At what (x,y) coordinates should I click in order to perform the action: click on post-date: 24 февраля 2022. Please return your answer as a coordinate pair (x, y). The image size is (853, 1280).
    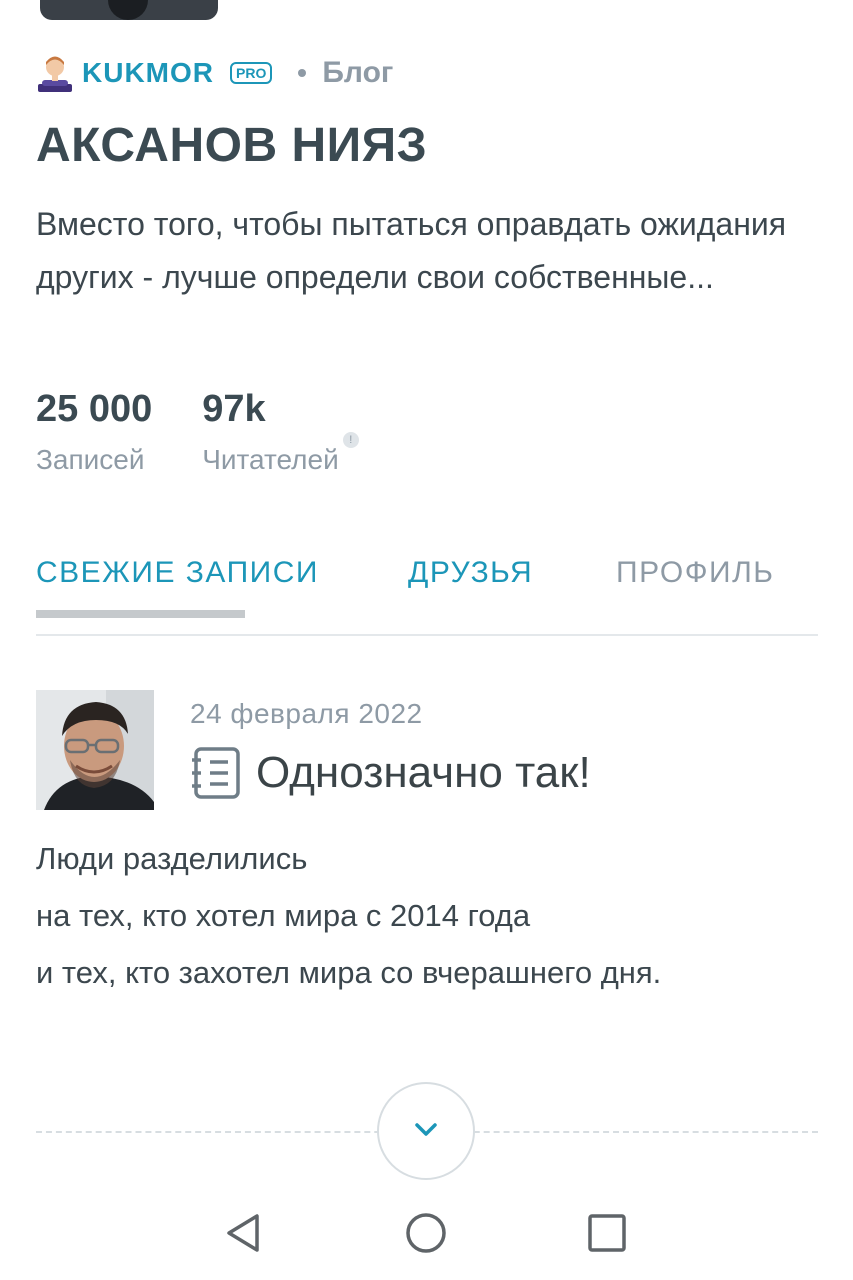
    Looking at the image, I should click on (306, 713).